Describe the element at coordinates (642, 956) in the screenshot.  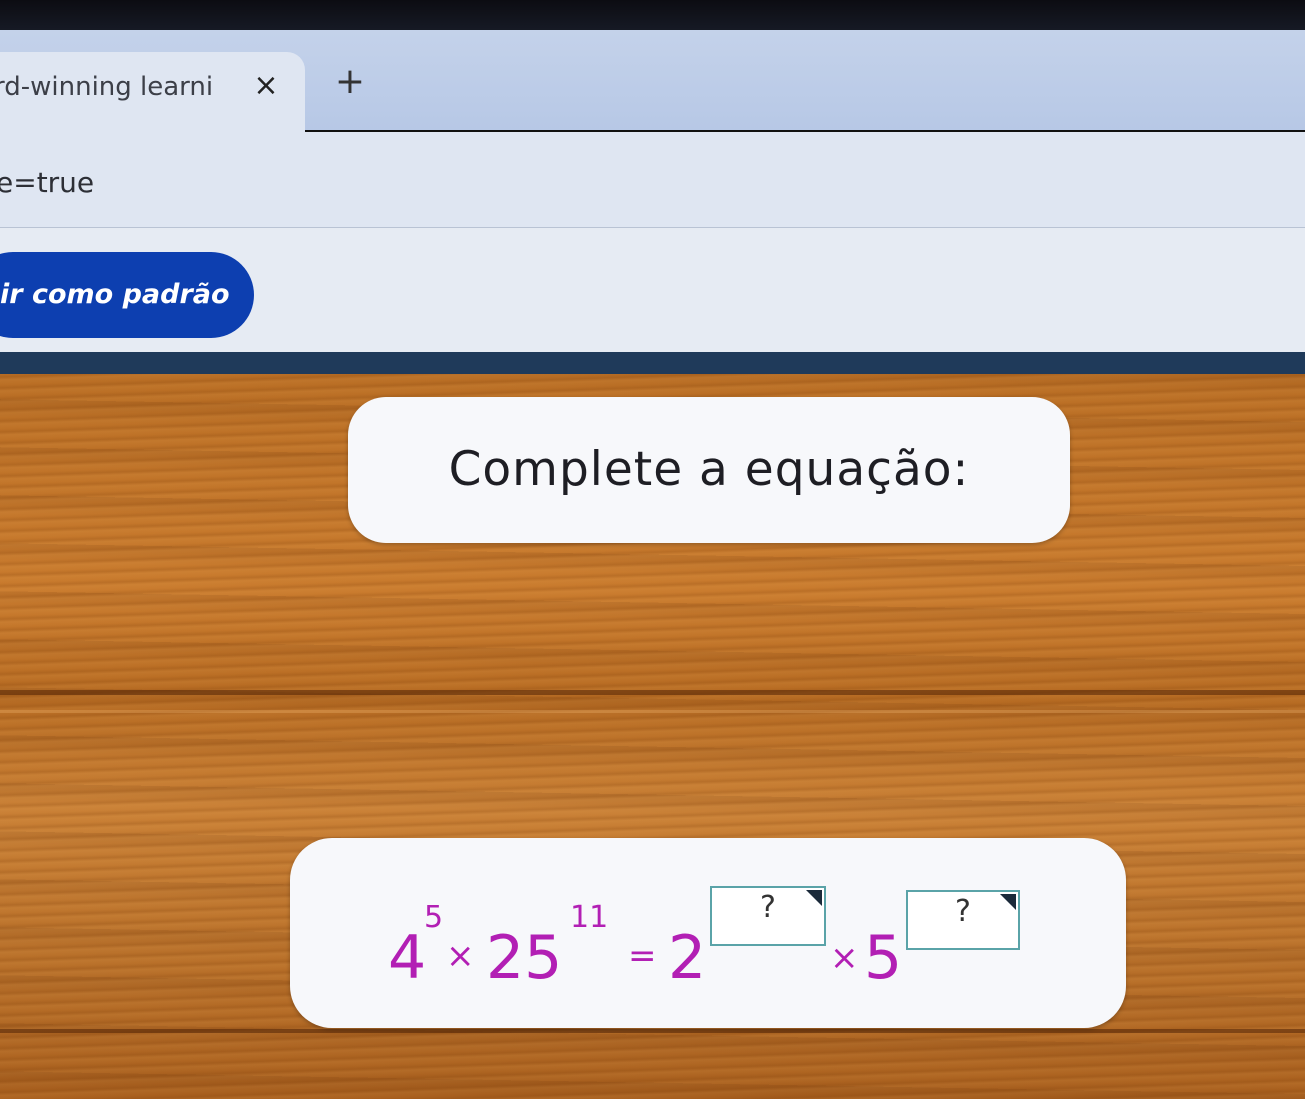
I see `equals-symbol: =` at that location.